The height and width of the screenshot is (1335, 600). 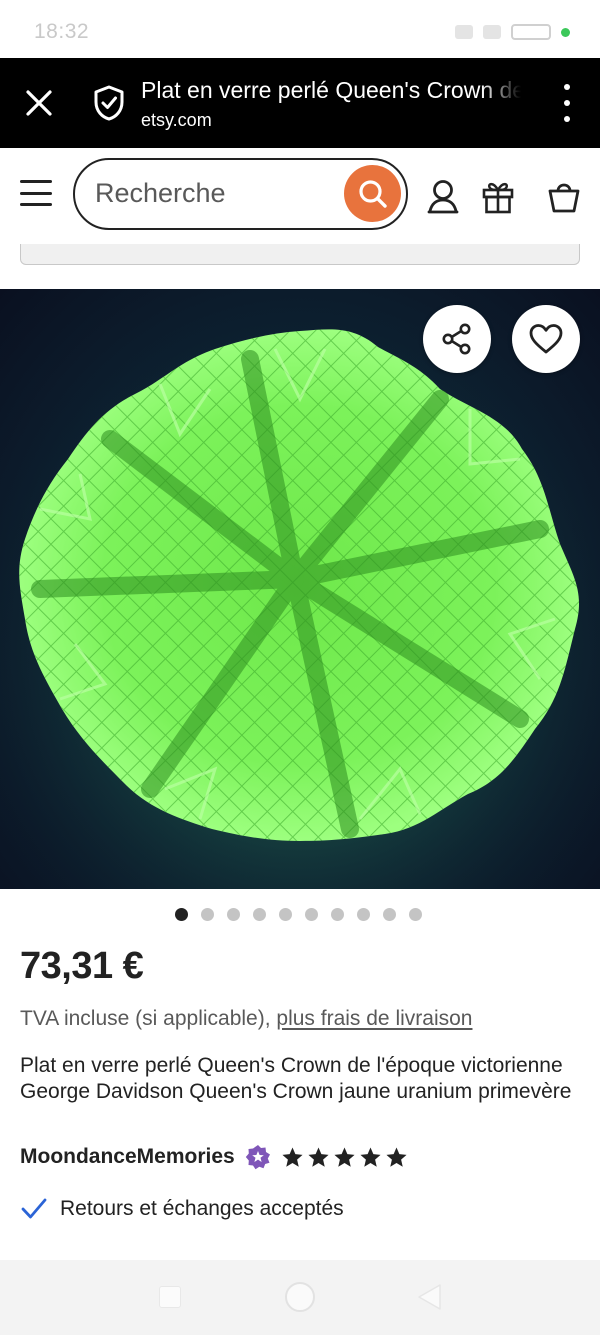 What do you see at coordinates (464, 32) in the screenshot?
I see `signal-icon` at bounding box center [464, 32].